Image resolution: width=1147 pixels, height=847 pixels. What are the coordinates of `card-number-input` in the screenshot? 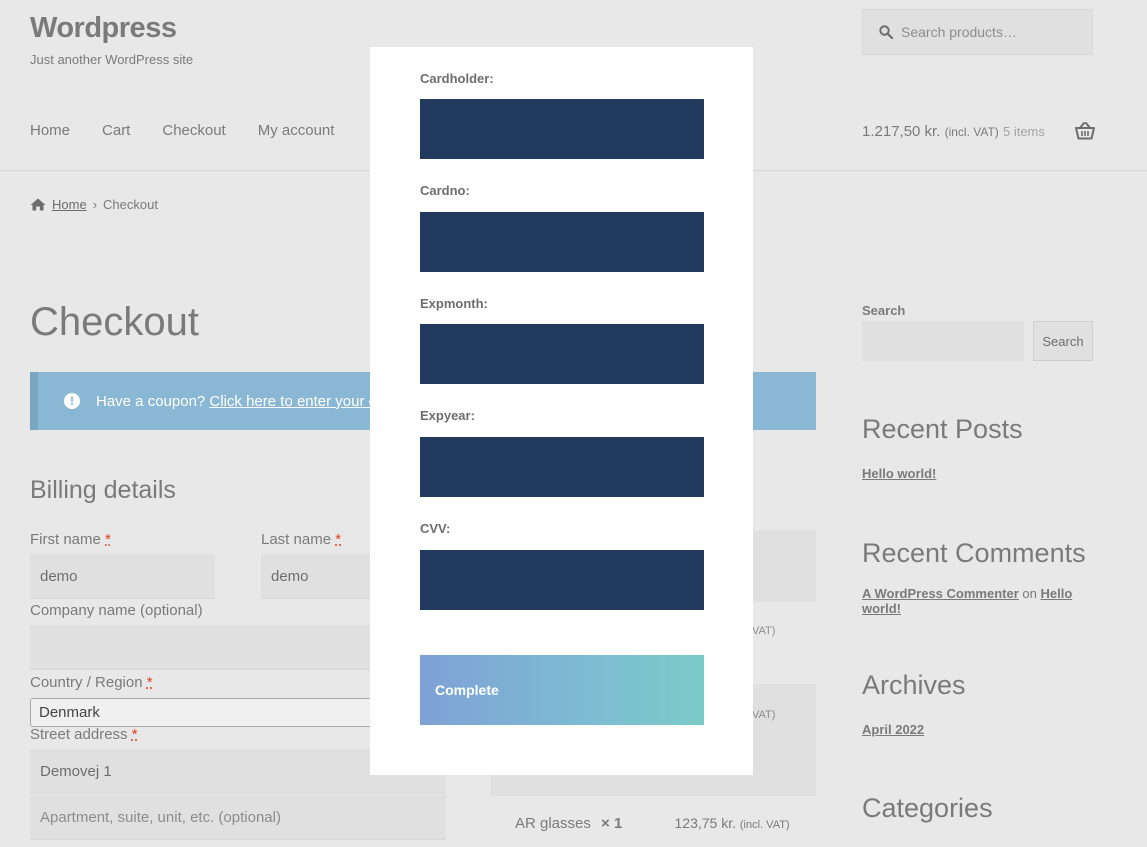 It's located at (562, 242).